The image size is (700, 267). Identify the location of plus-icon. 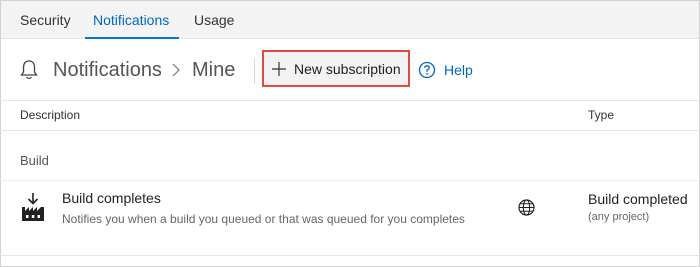
(279, 69).